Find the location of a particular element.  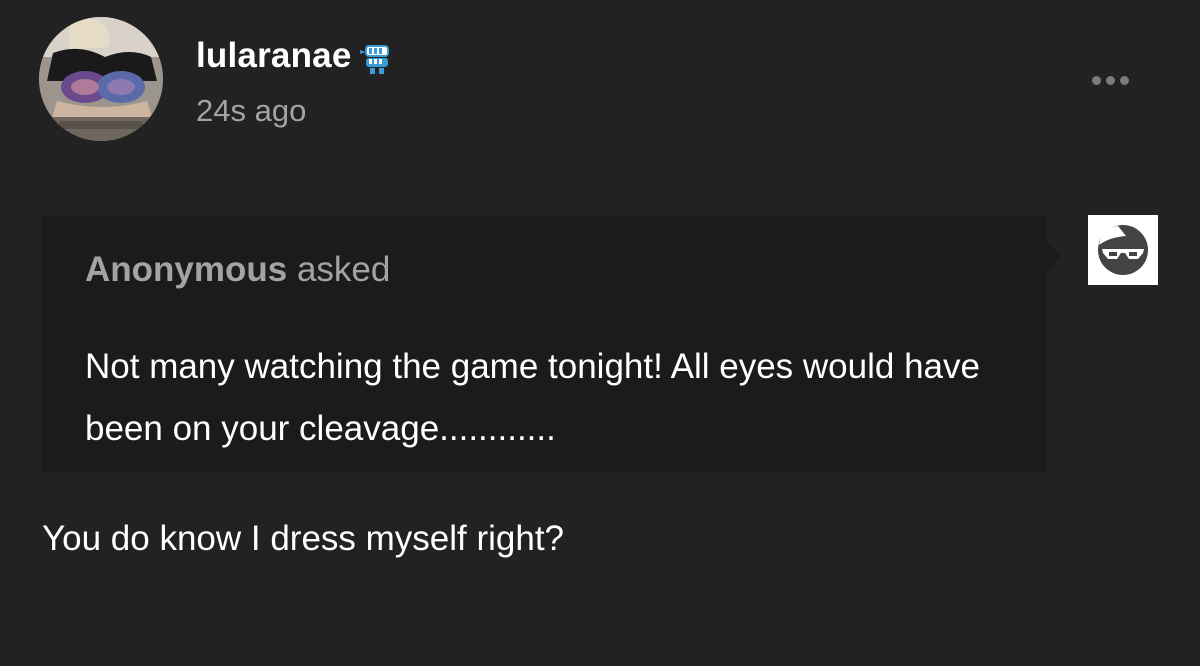

more-options-button is located at coordinates (1110, 80).